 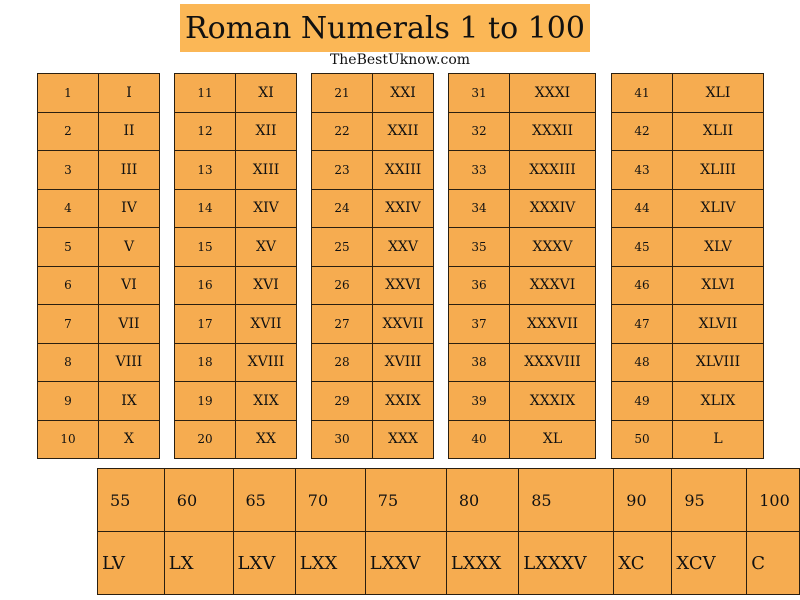 I want to click on table-row: 36 XXXVI, so click(x=522, y=285).